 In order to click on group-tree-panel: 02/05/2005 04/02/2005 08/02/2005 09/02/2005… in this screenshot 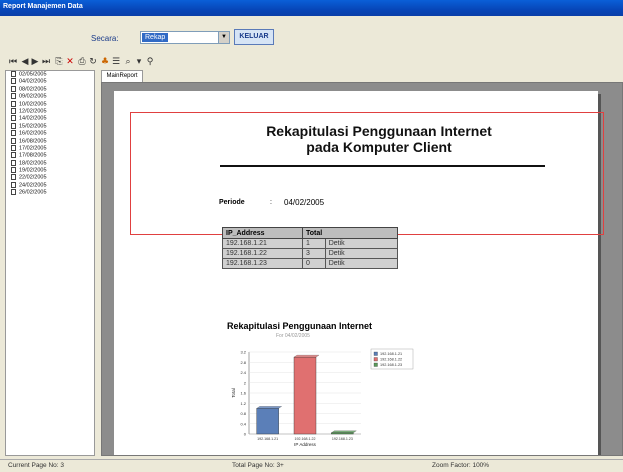, I will do `click(50, 263)`.